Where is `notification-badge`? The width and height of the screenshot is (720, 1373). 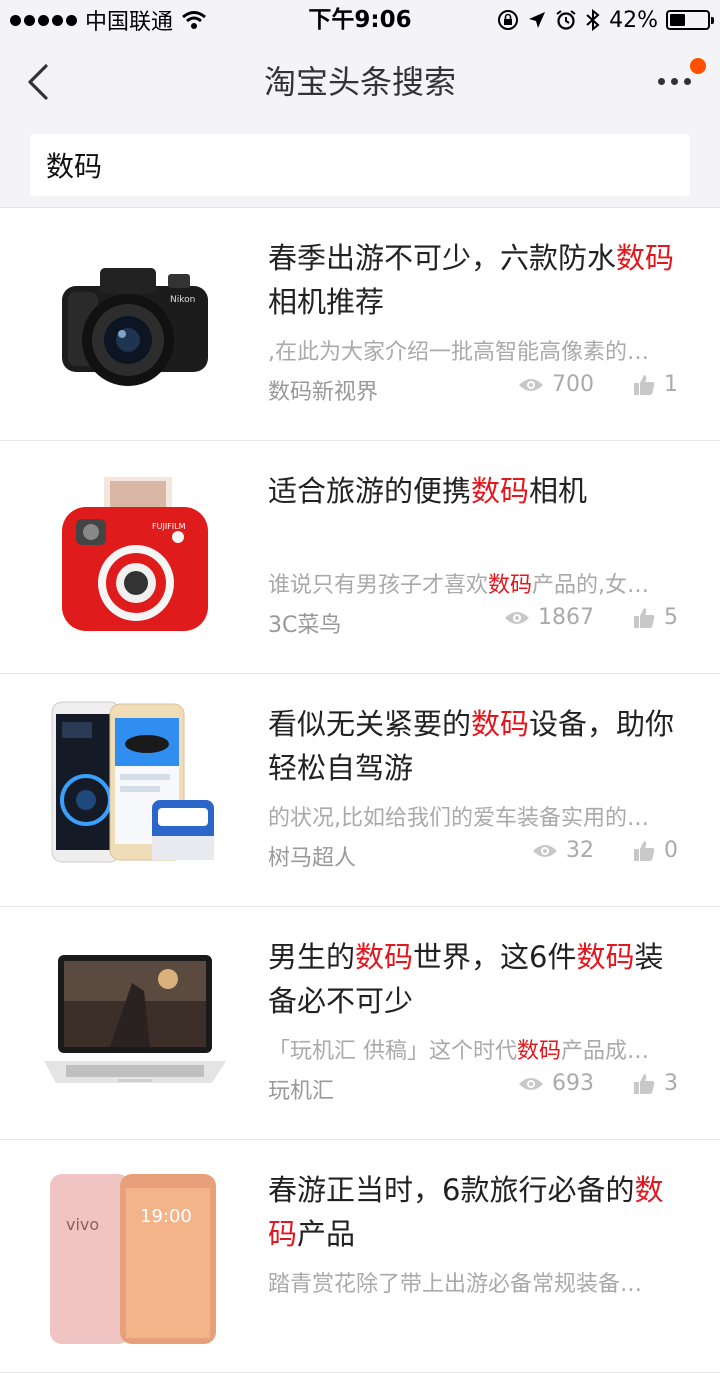
notification-badge is located at coordinates (698, 66).